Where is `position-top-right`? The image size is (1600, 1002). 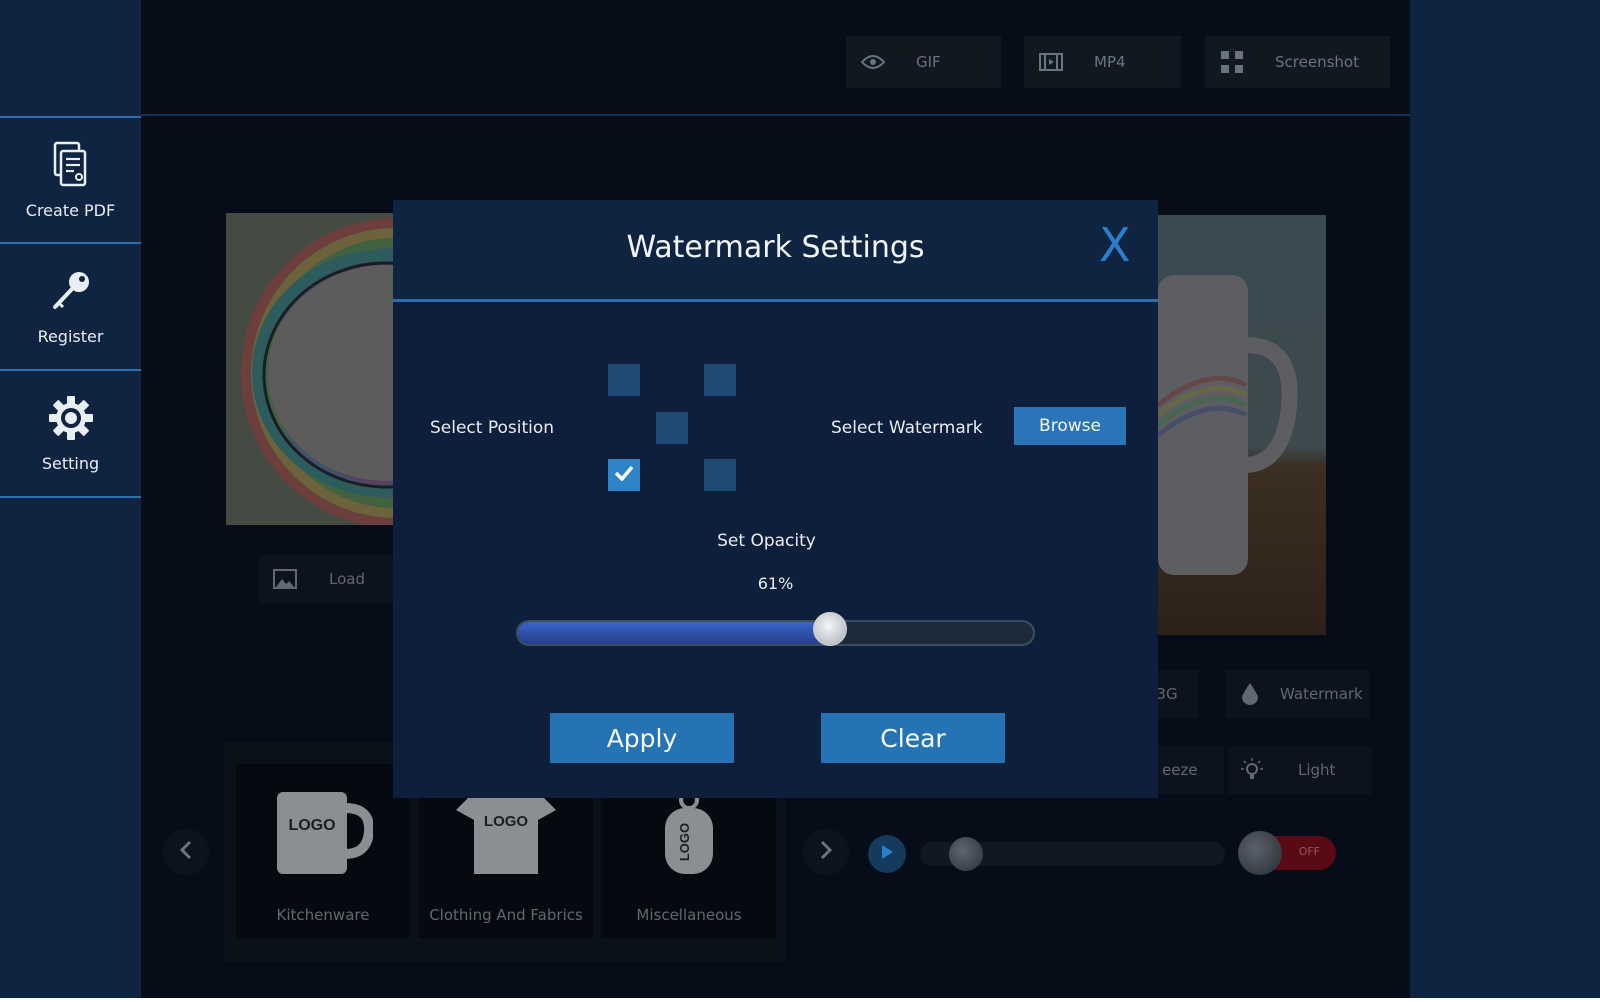
position-top-right is located at coordinates (720, 380).